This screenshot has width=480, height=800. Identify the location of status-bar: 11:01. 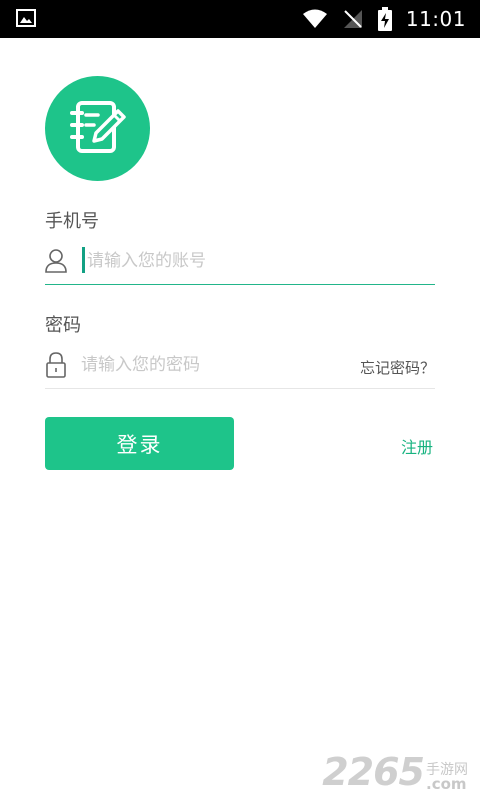
(240, 19).